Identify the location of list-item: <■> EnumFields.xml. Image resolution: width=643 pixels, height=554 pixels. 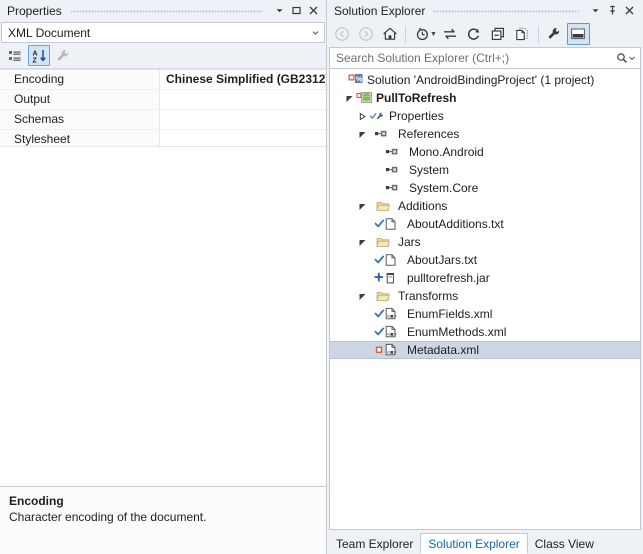
(485, 314).